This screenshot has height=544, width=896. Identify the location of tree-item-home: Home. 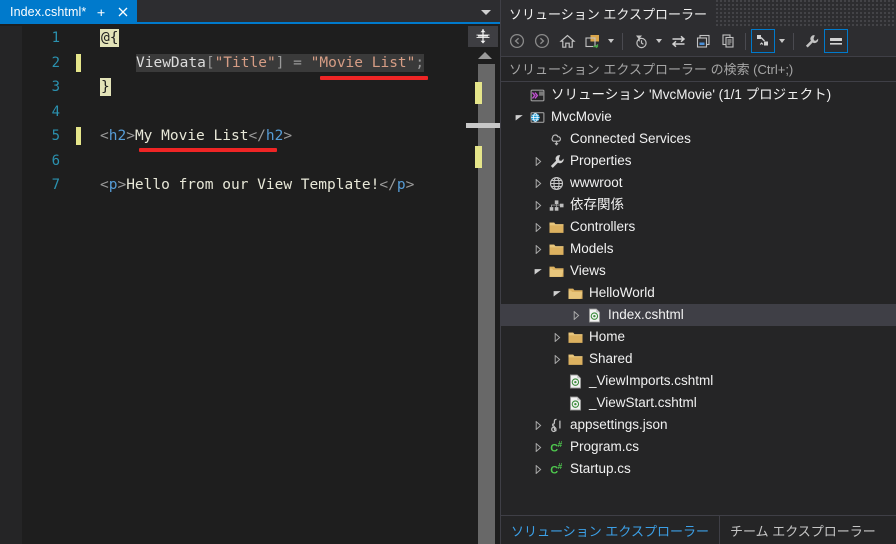
(698, 337).